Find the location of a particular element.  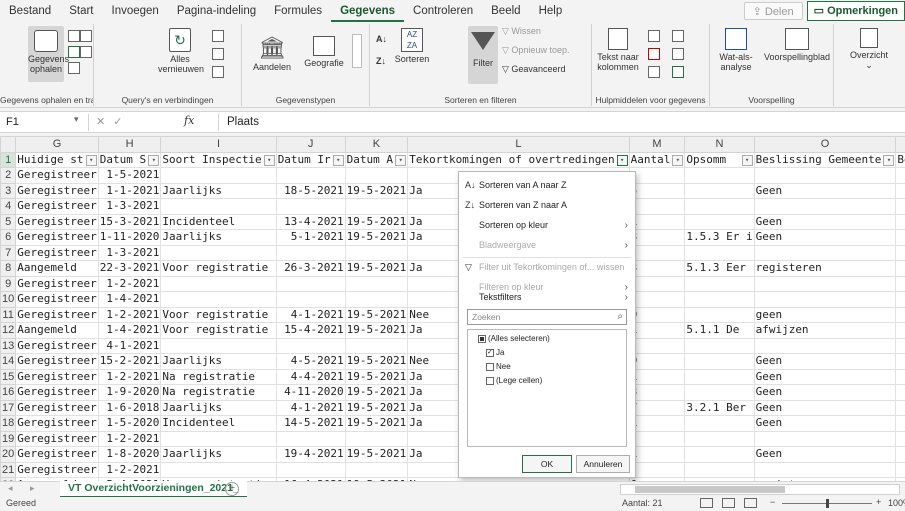

table-cell: 14-5-2021 is located at coordinates (310, 423).